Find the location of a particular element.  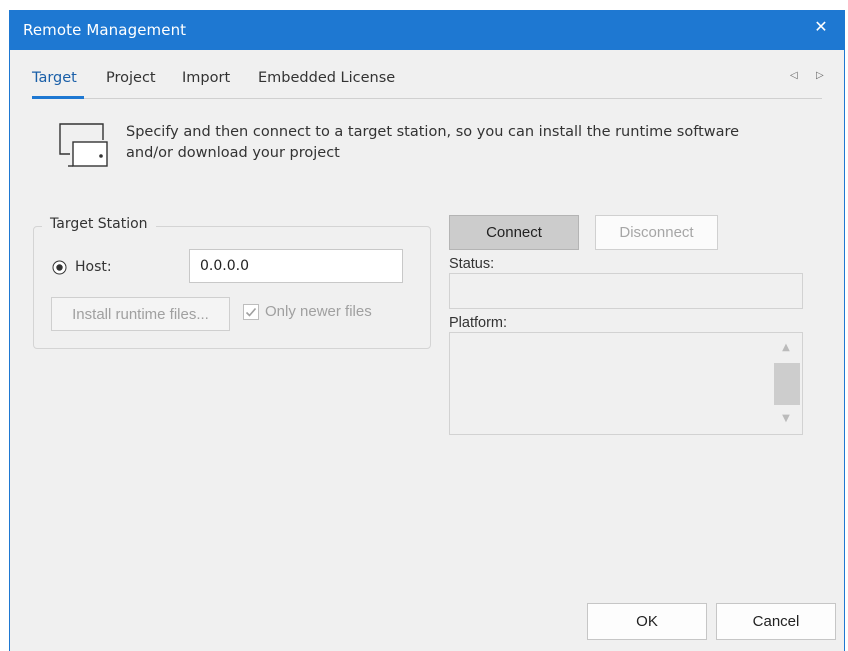

status-field is located at coordinates (626, 291).